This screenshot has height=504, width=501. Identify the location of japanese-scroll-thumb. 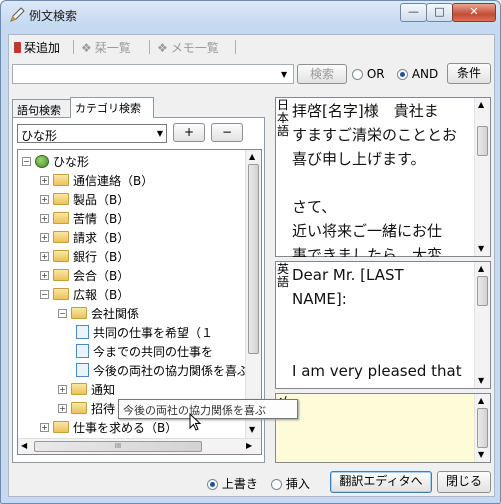
(482, 141).